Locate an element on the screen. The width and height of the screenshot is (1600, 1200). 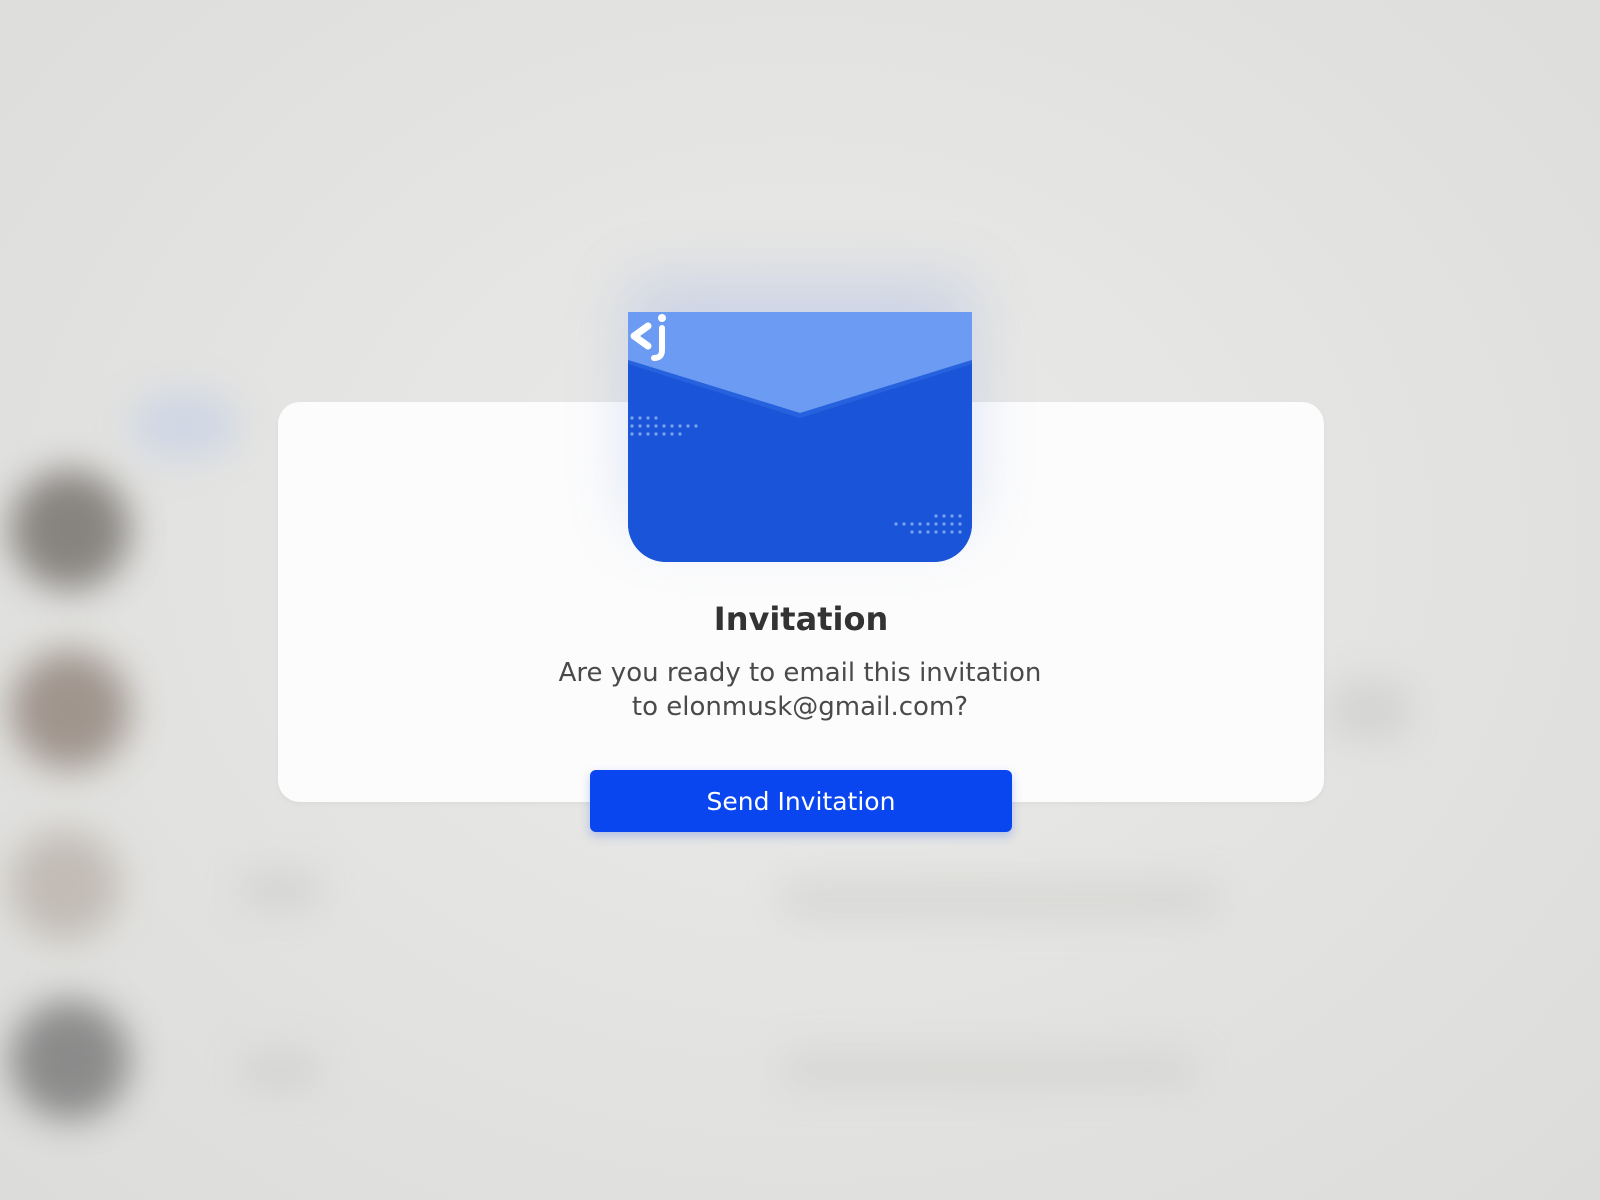
bg-accent is located at coordinates (185, 425).